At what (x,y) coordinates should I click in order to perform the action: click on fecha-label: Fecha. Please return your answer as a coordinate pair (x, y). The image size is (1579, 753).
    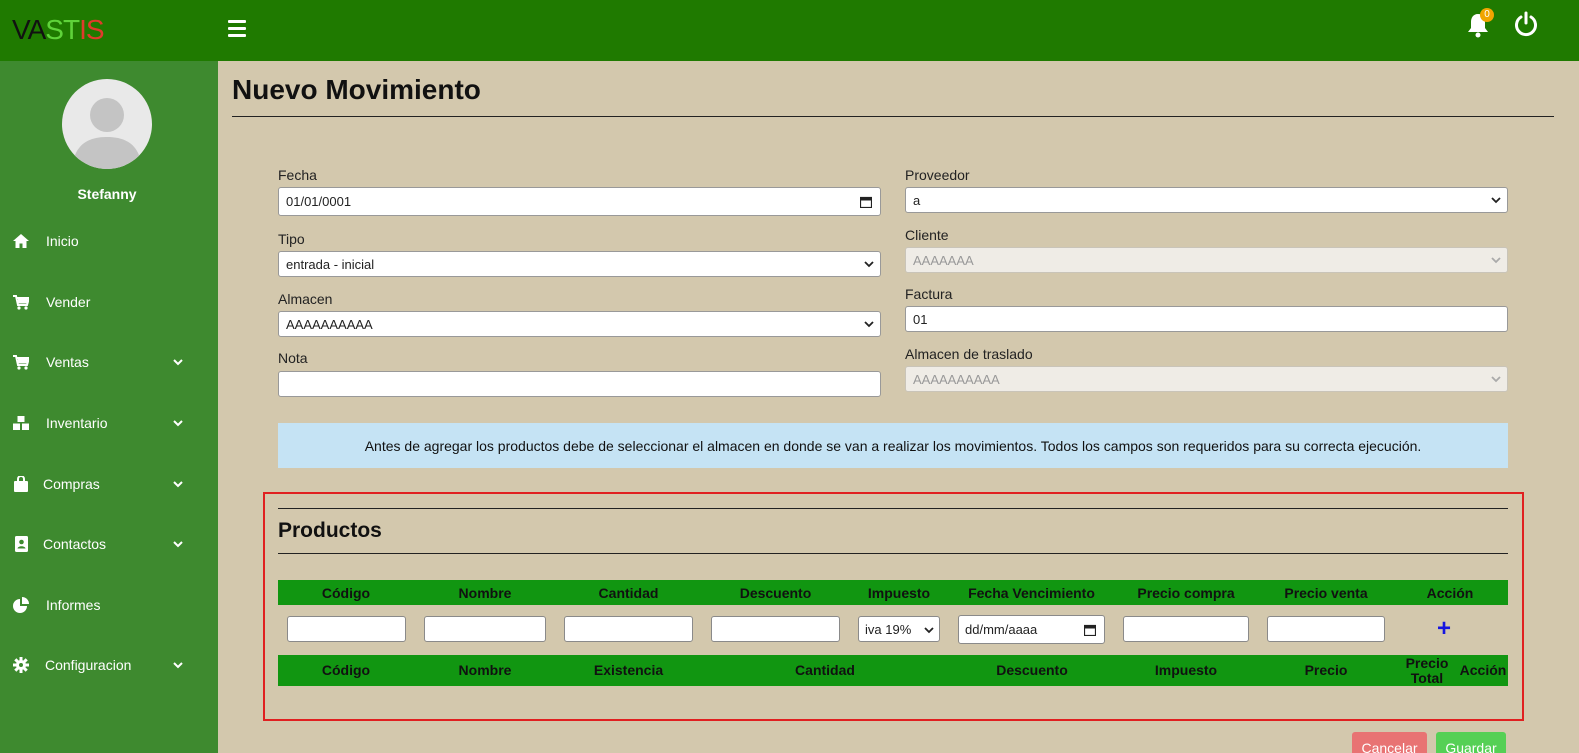
    Looking at the image, I should click on (297, 175).